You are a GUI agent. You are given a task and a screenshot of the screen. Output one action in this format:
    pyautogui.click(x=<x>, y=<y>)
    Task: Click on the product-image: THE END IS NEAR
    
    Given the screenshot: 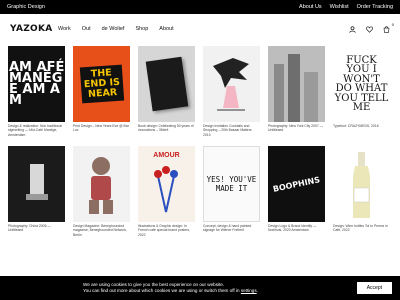 What is the action you would take?
    pyautogui.click(x=101, y=84)
    